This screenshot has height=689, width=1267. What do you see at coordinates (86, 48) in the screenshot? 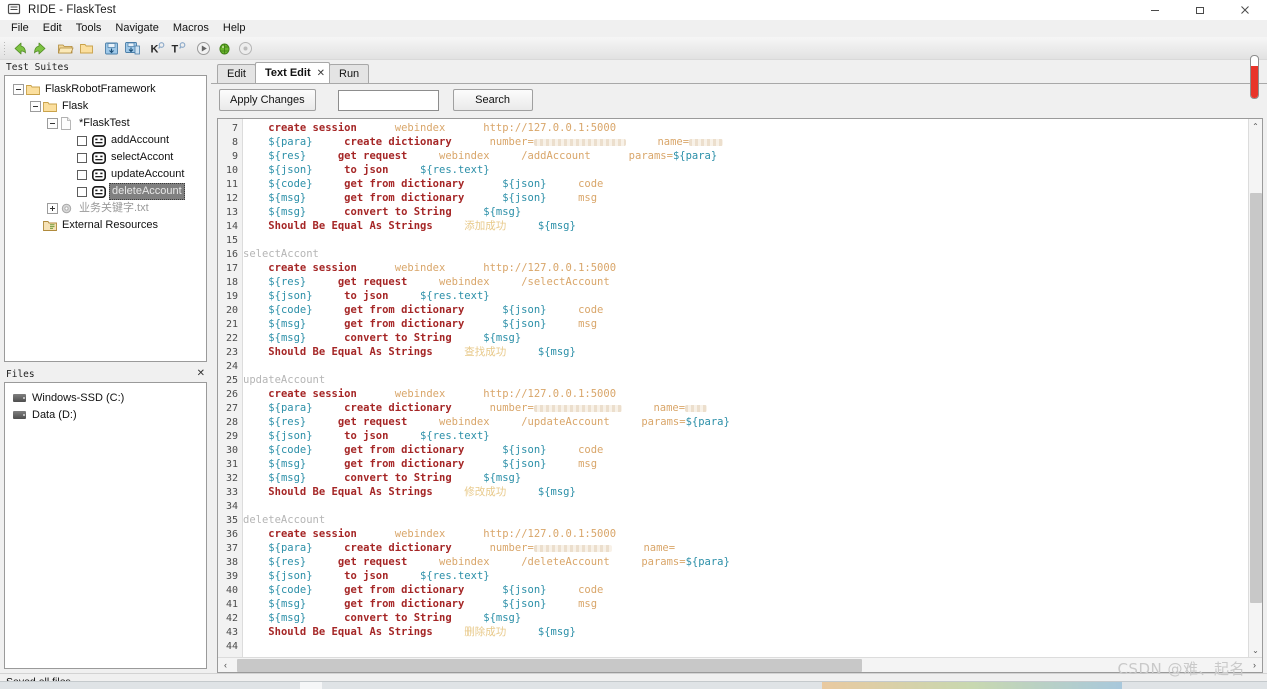
I see `new-folder-icon` at bounding box center [86, 48].